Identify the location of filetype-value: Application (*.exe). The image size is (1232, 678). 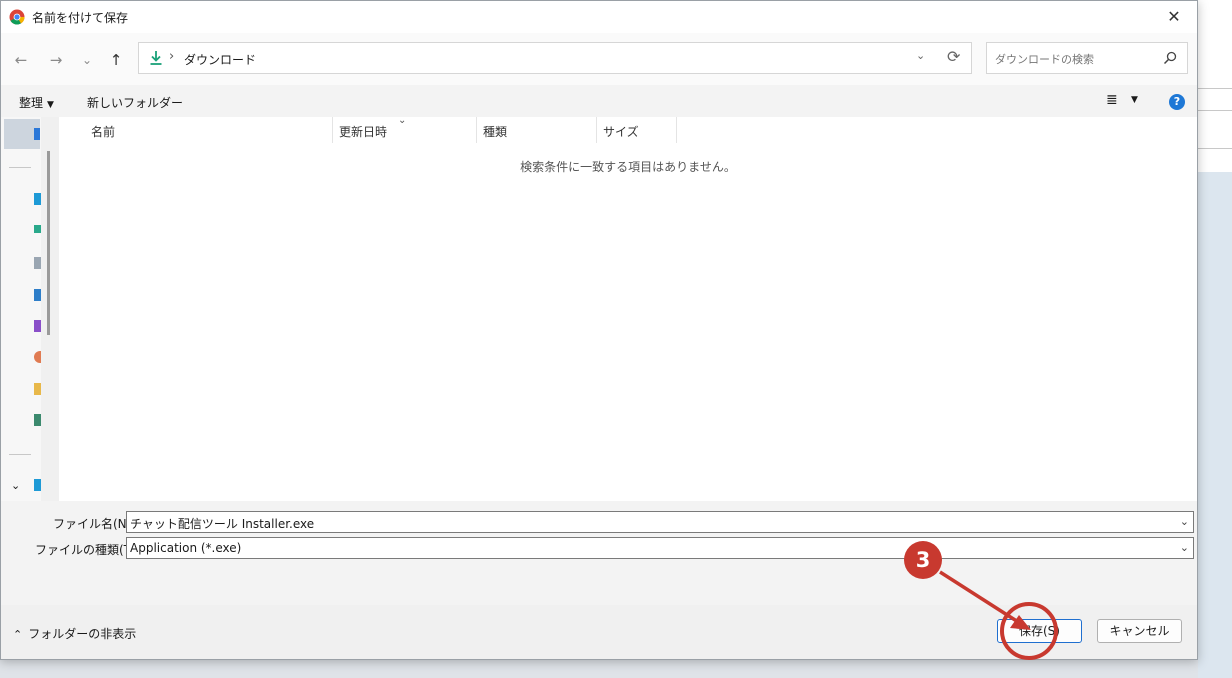
(186, 548).